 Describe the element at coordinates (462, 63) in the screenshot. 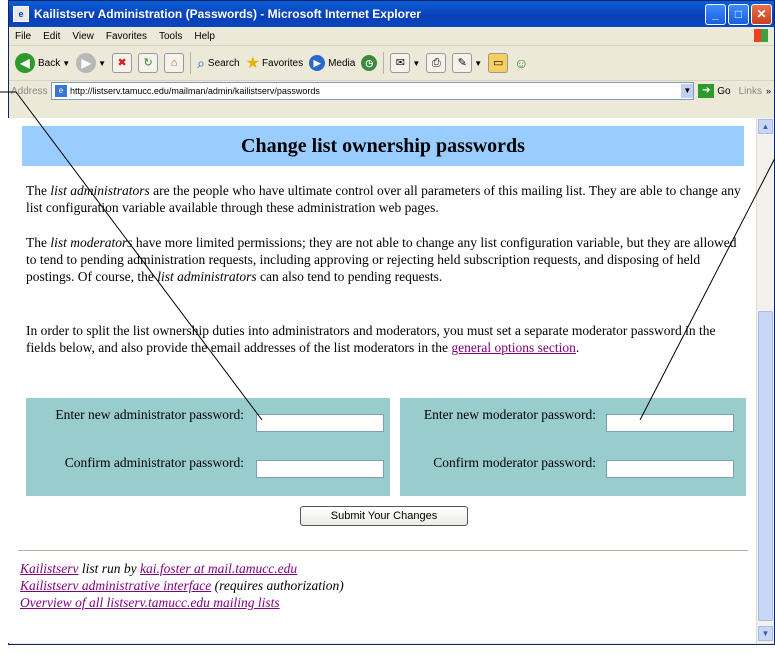

I see `edit-icon: ✎` at that location.